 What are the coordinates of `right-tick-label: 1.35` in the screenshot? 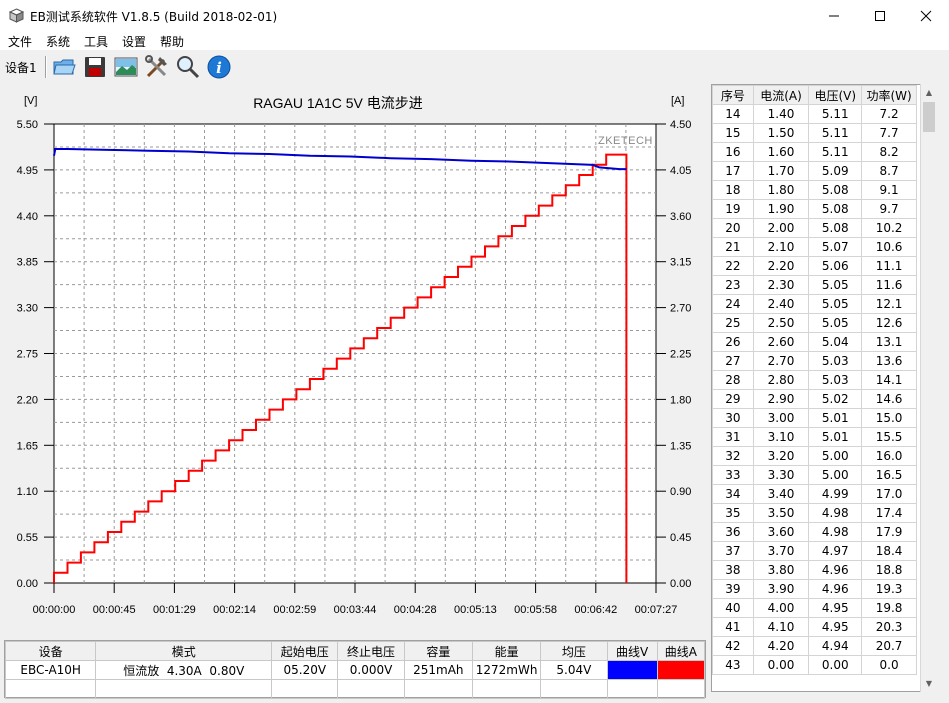 It's located at (680, 446).